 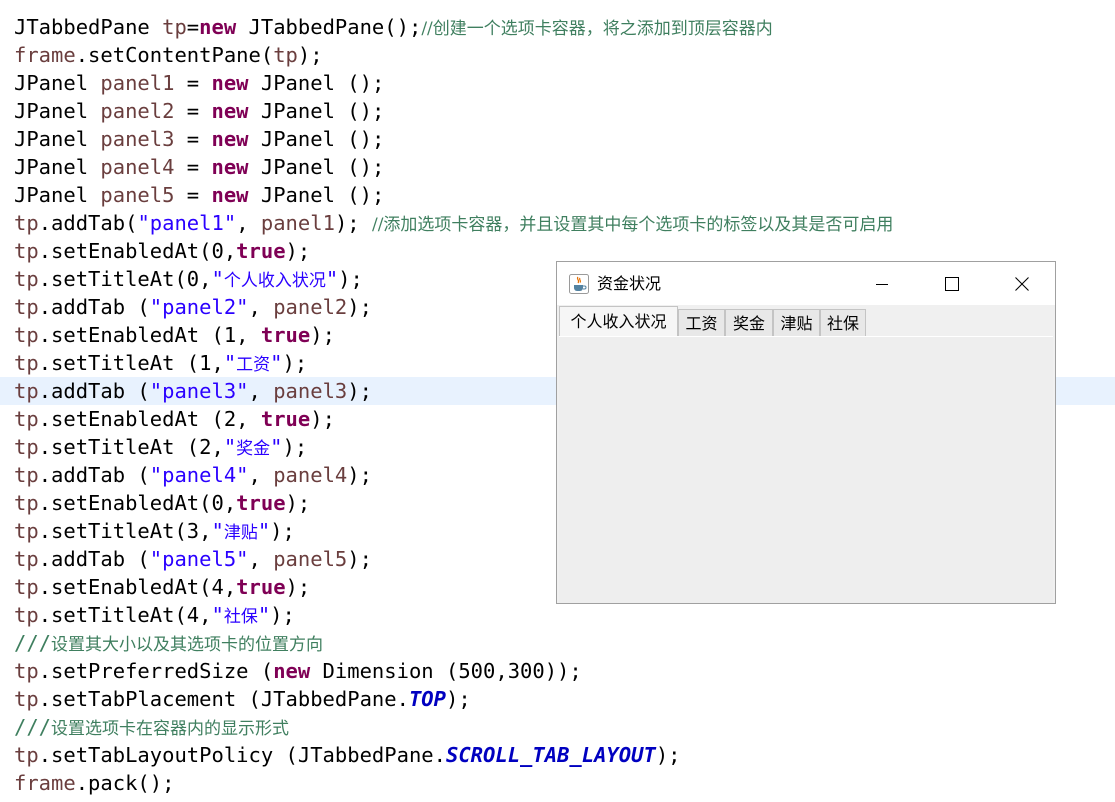 What do you see at coordinates (557, 195) in the screenshot?
I see `code-line: JPanel panel5 = new JPanel ();` at bounding box center [557, 195].